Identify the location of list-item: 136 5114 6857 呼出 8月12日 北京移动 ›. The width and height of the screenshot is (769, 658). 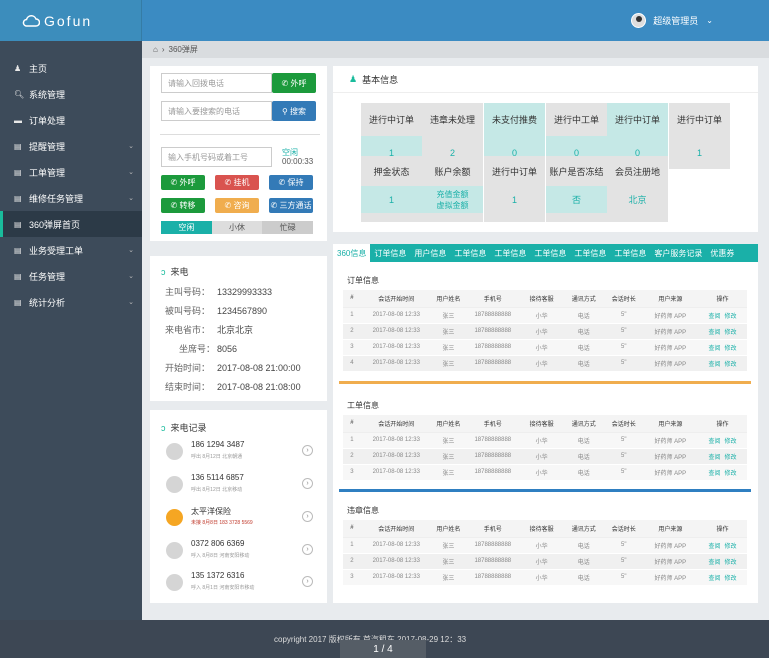
(238, 487).